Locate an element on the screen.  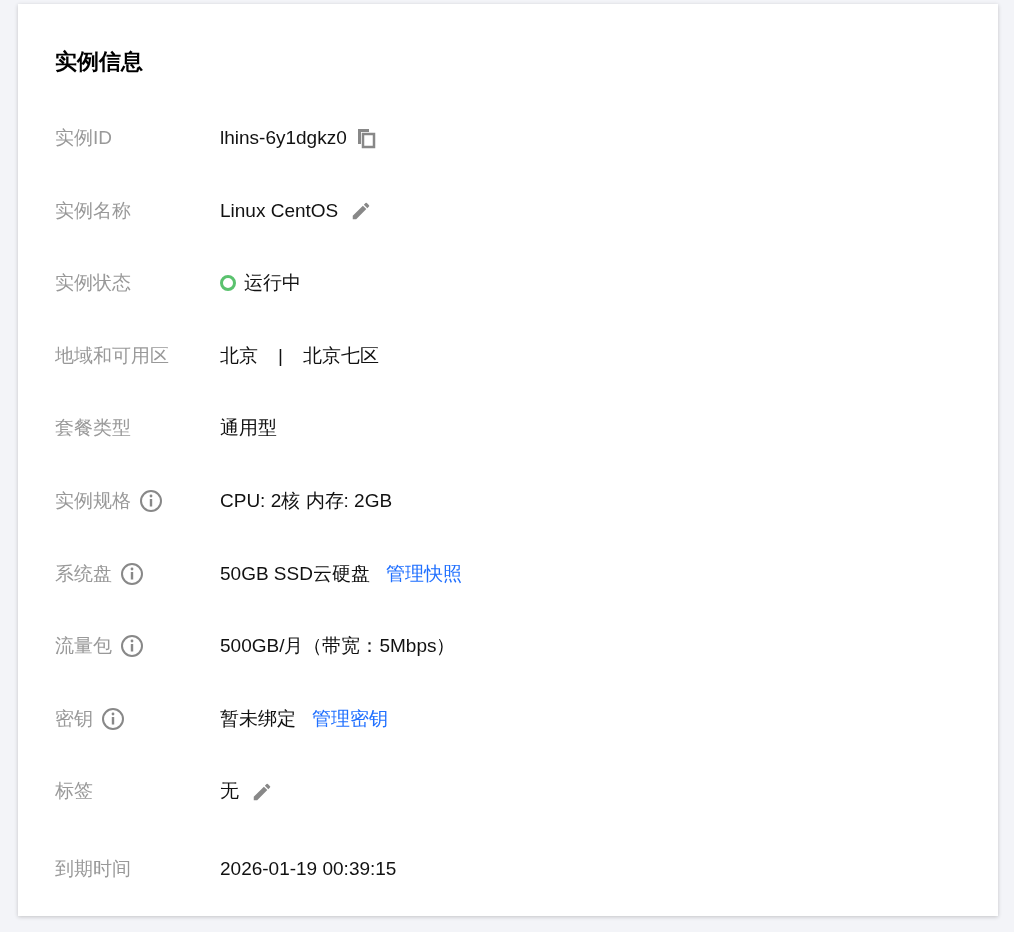
field-value: 北京七区 is located at coordinates (340, 355).